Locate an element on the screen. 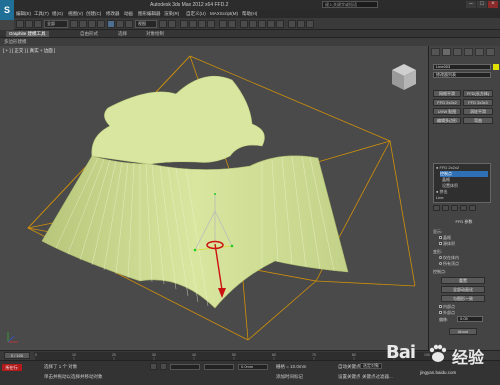  add-time-tag-button: 添加时间标记 is located at coordinates (289, 377).